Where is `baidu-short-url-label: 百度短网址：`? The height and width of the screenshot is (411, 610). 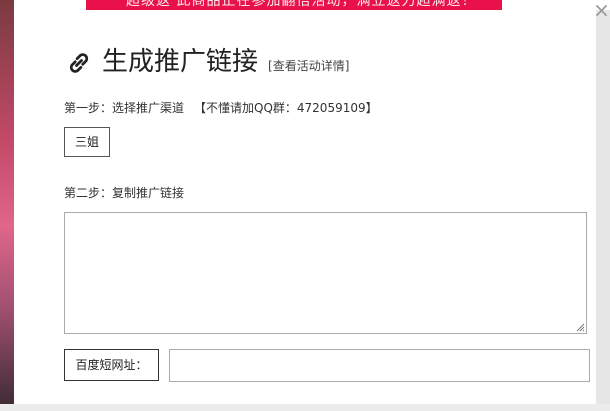 baidu-short-url-label: 百度短网址： is located at coordinates (111, 365).